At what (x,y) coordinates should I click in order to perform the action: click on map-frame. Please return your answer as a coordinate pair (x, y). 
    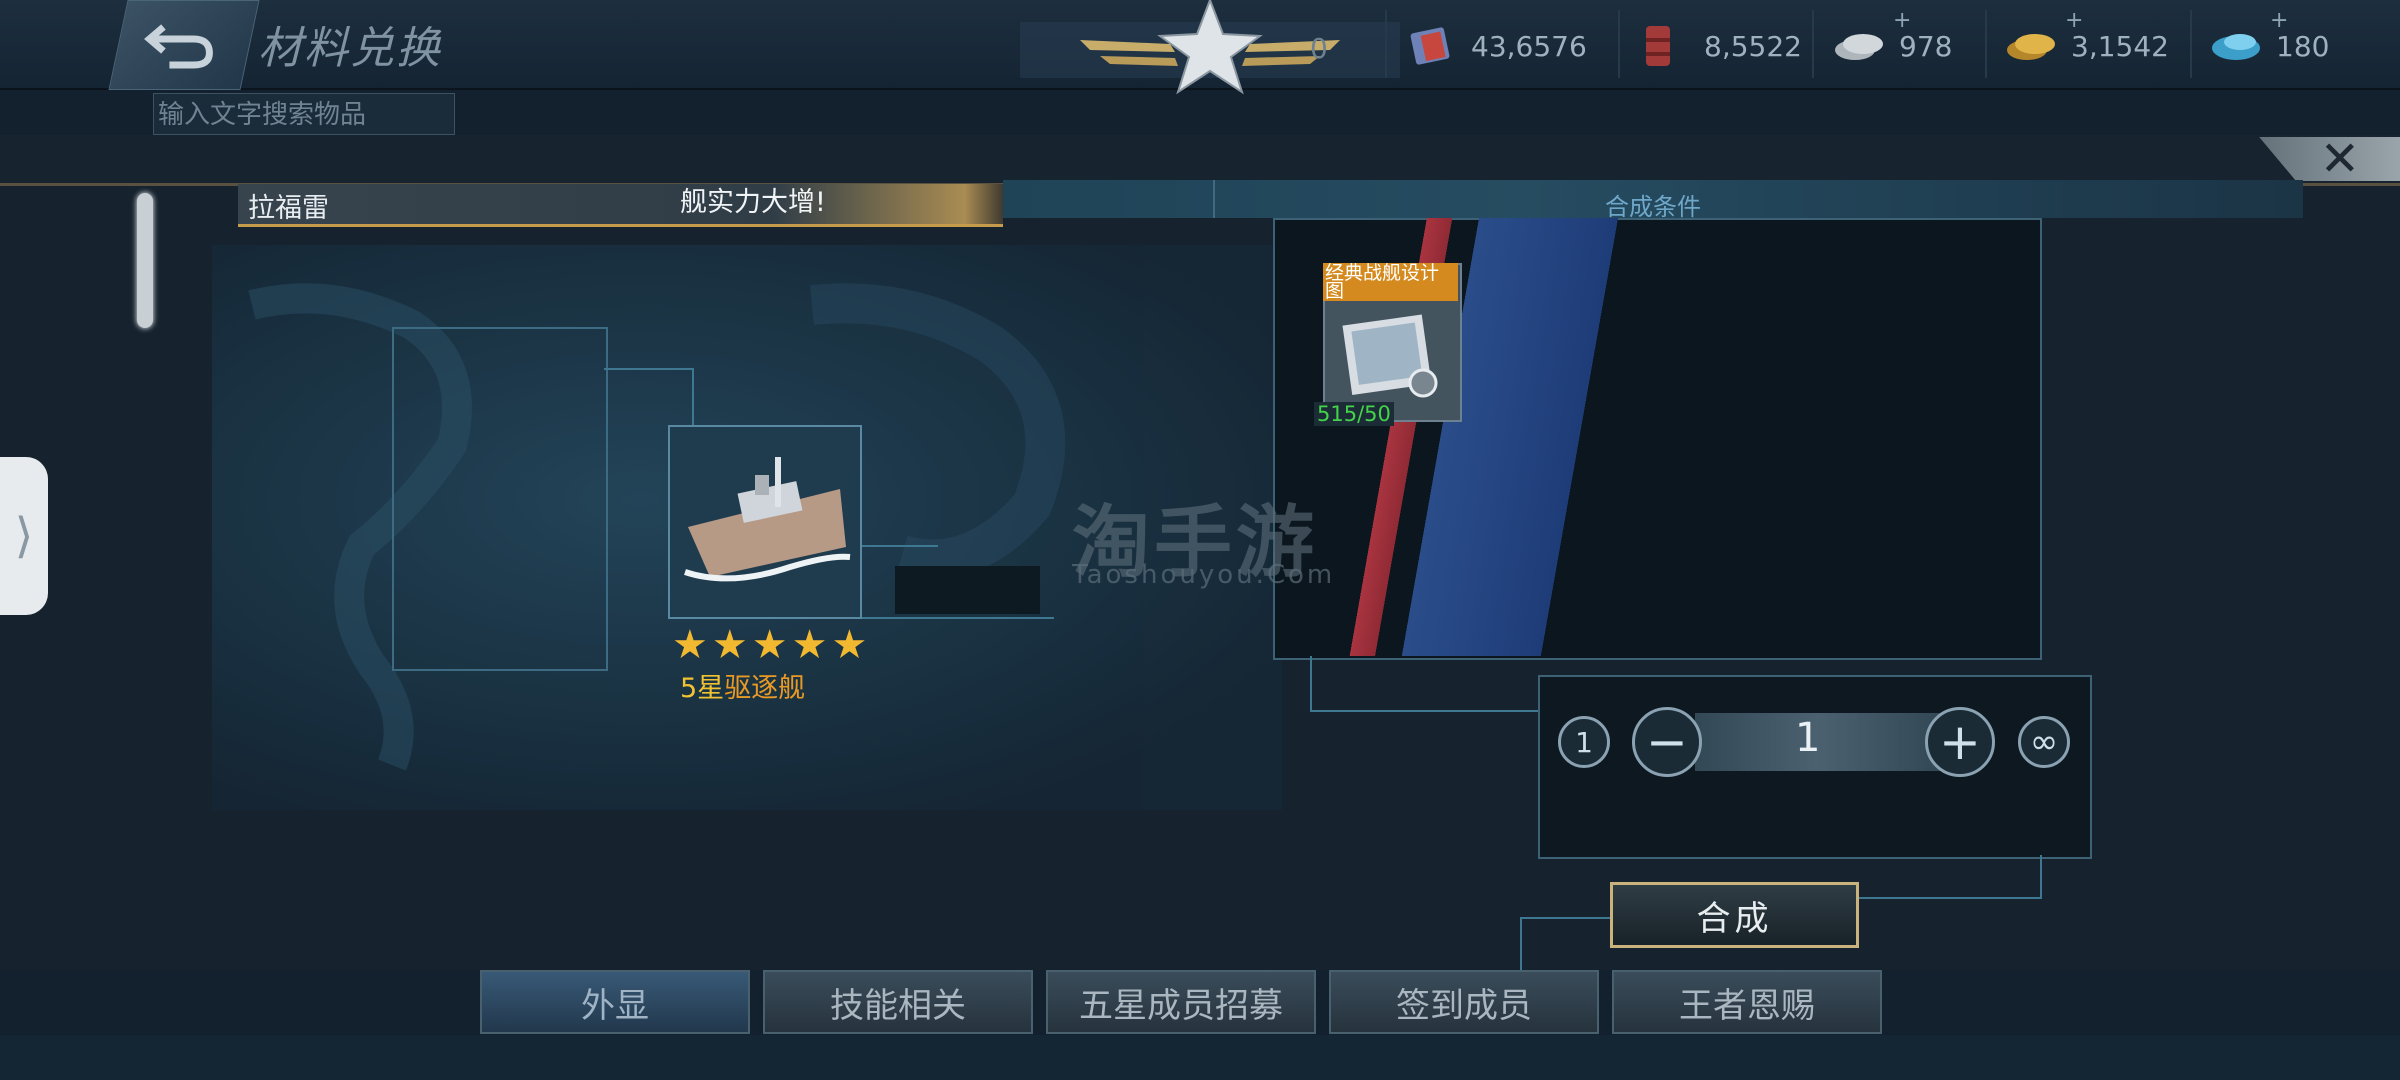
    Looking at the image, I should click on (500, 499).